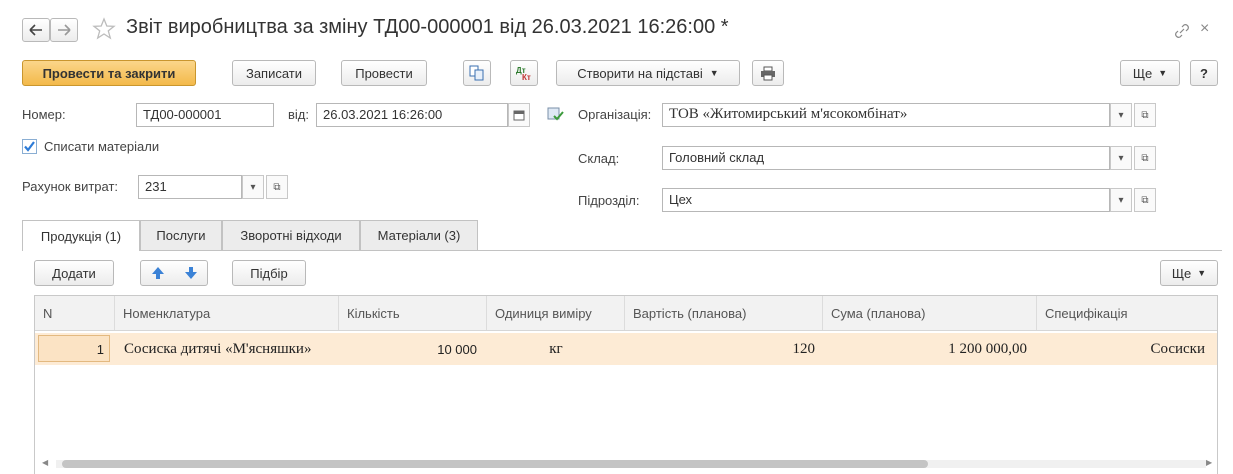 The height and width of the screenshot is (474, 1233). I want to click on division-field: Цех, so click(886, 200).